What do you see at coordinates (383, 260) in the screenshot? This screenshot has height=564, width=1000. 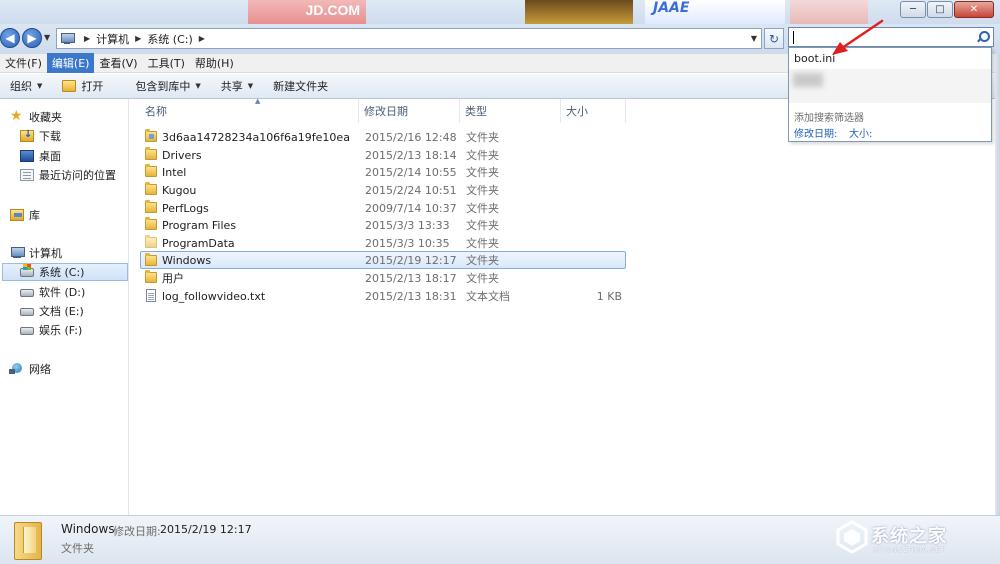 I see `table-row-selected: Windows 2015/2/19 12:17 文件夹` at bounding box center [383, 260].